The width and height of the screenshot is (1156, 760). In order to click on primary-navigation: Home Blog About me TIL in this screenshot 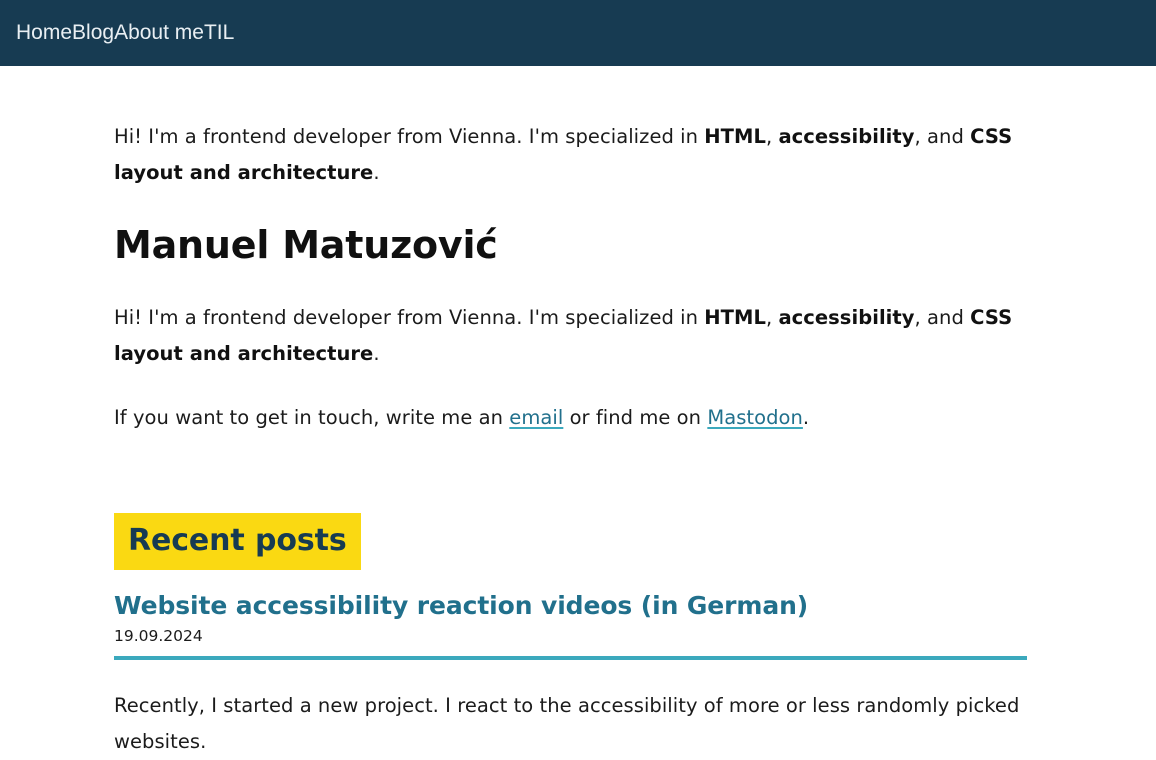, I will do `click(125, 32)`.